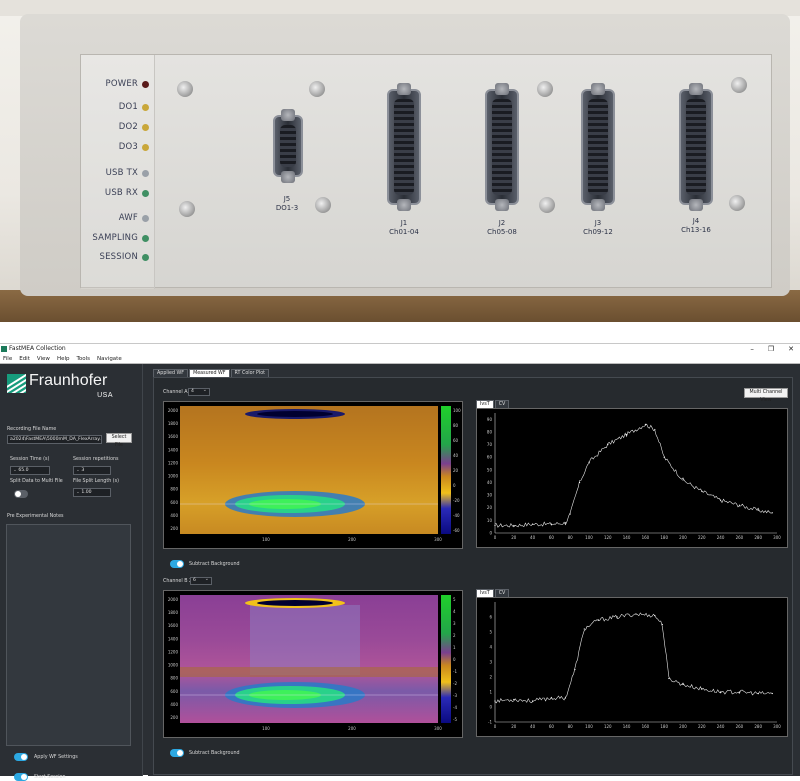 The width and height of the screenshot is (800, 781). I want to click on led-usb-tx: USB TX, so click(127, 173).